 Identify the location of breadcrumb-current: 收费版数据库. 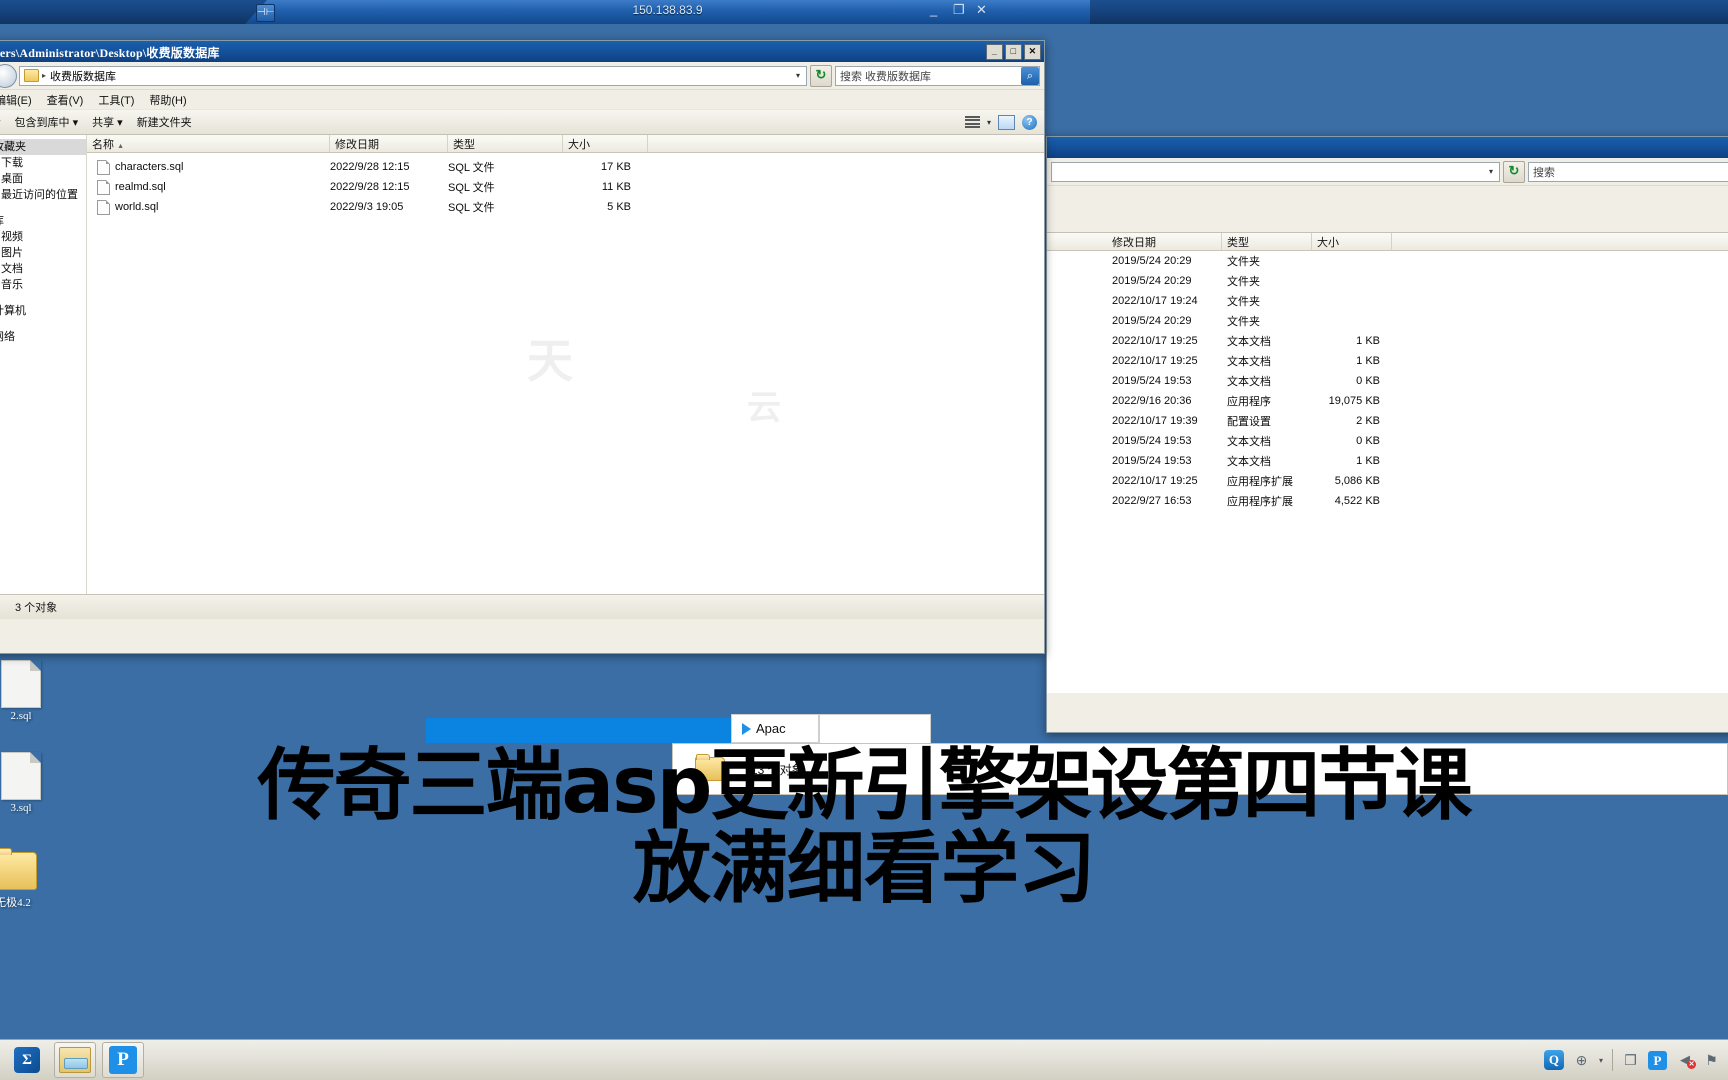
(83, 76).